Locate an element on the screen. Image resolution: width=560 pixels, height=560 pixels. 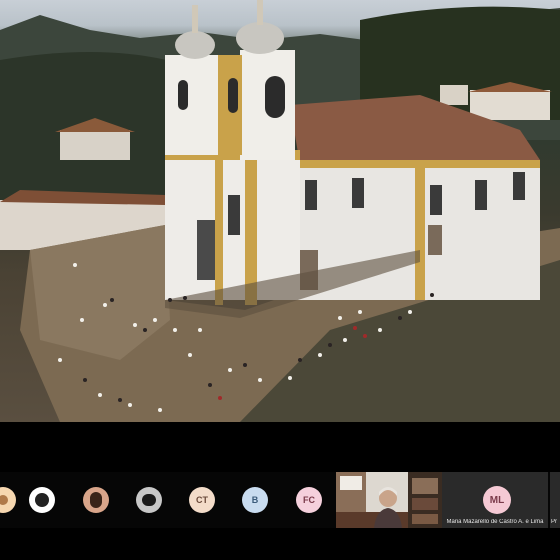
participant-tile-edge: Pr is located at coordinates (555, 500).